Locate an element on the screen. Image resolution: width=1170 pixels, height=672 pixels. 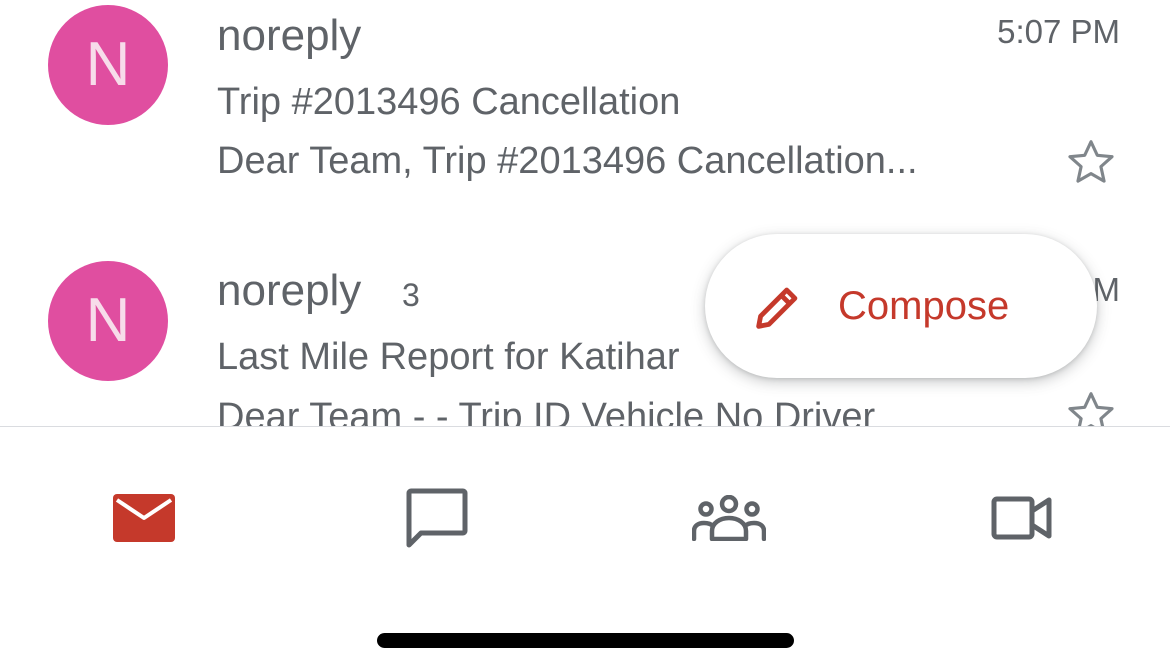
nav-chat-tab is located at coordinates (437, 518).